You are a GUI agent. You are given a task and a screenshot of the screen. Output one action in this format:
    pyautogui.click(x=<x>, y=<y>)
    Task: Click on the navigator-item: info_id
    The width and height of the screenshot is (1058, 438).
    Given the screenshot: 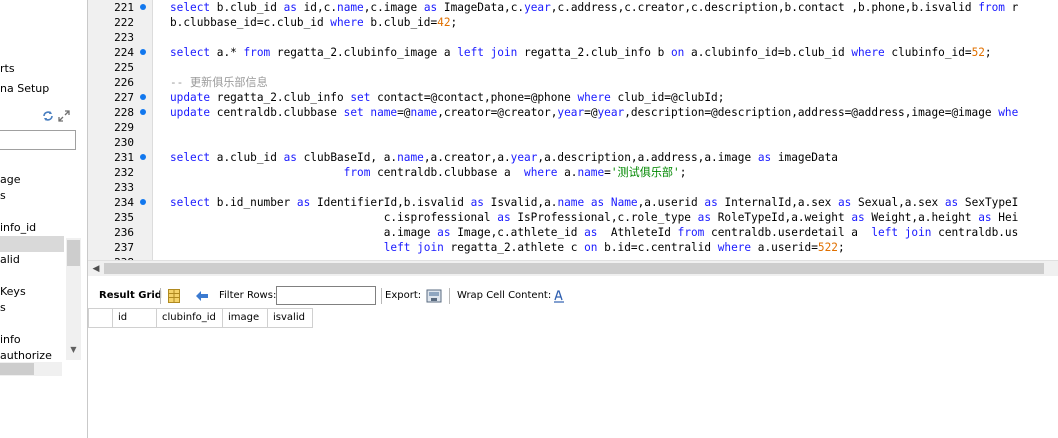 What is the action you would take?
    pyautogui.click(x=18, y=228)
    